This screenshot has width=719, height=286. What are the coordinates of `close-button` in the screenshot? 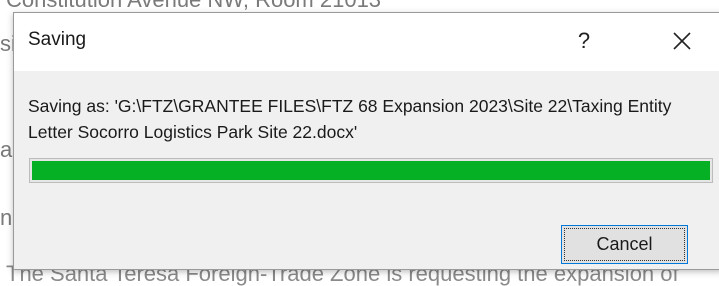 It's located at (682, 41).